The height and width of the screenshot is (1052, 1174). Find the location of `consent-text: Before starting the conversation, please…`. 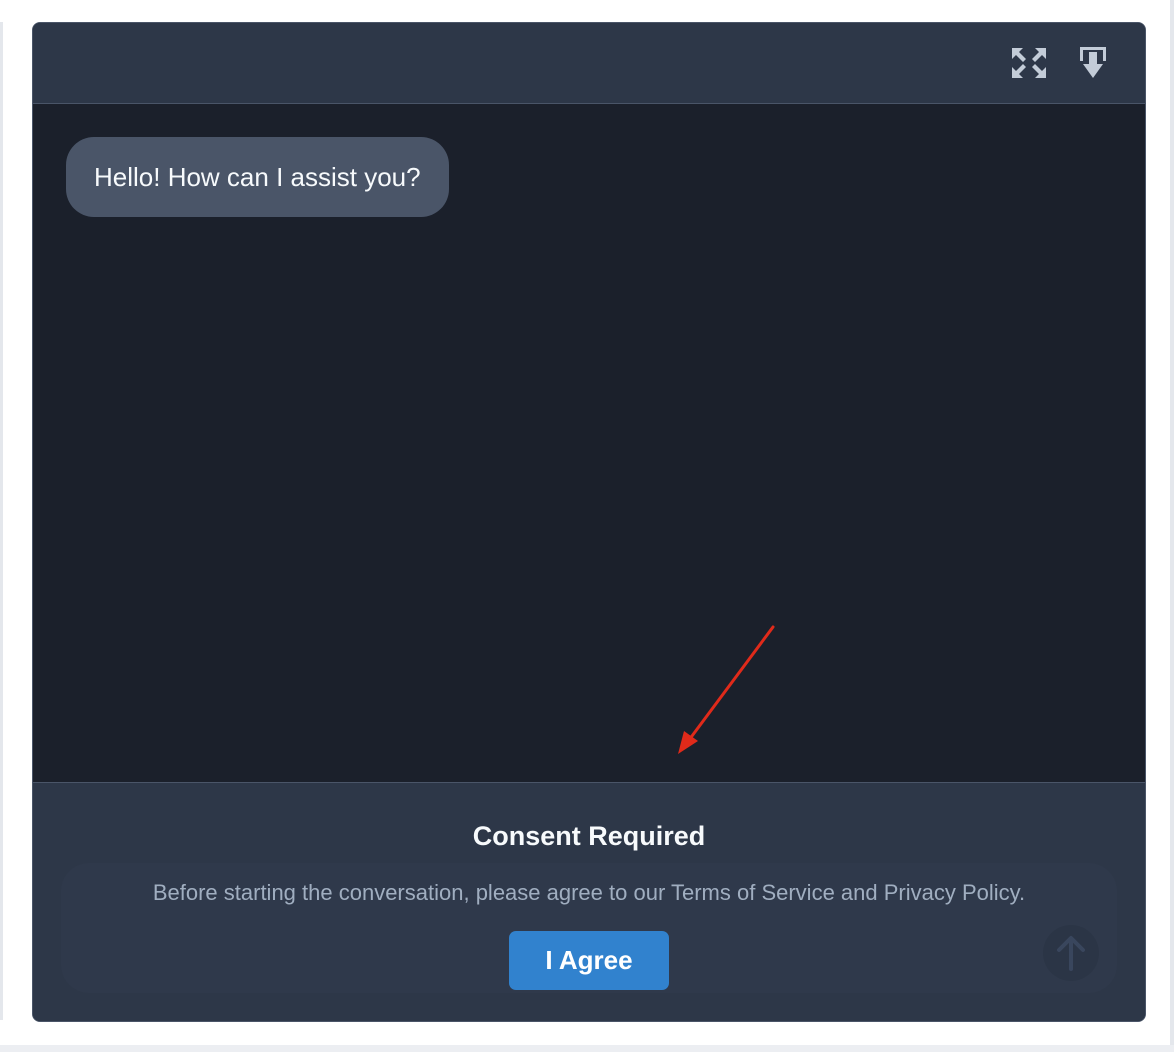

consent-text: Before starting the conversation, please… is located at coordinates (589, 892).